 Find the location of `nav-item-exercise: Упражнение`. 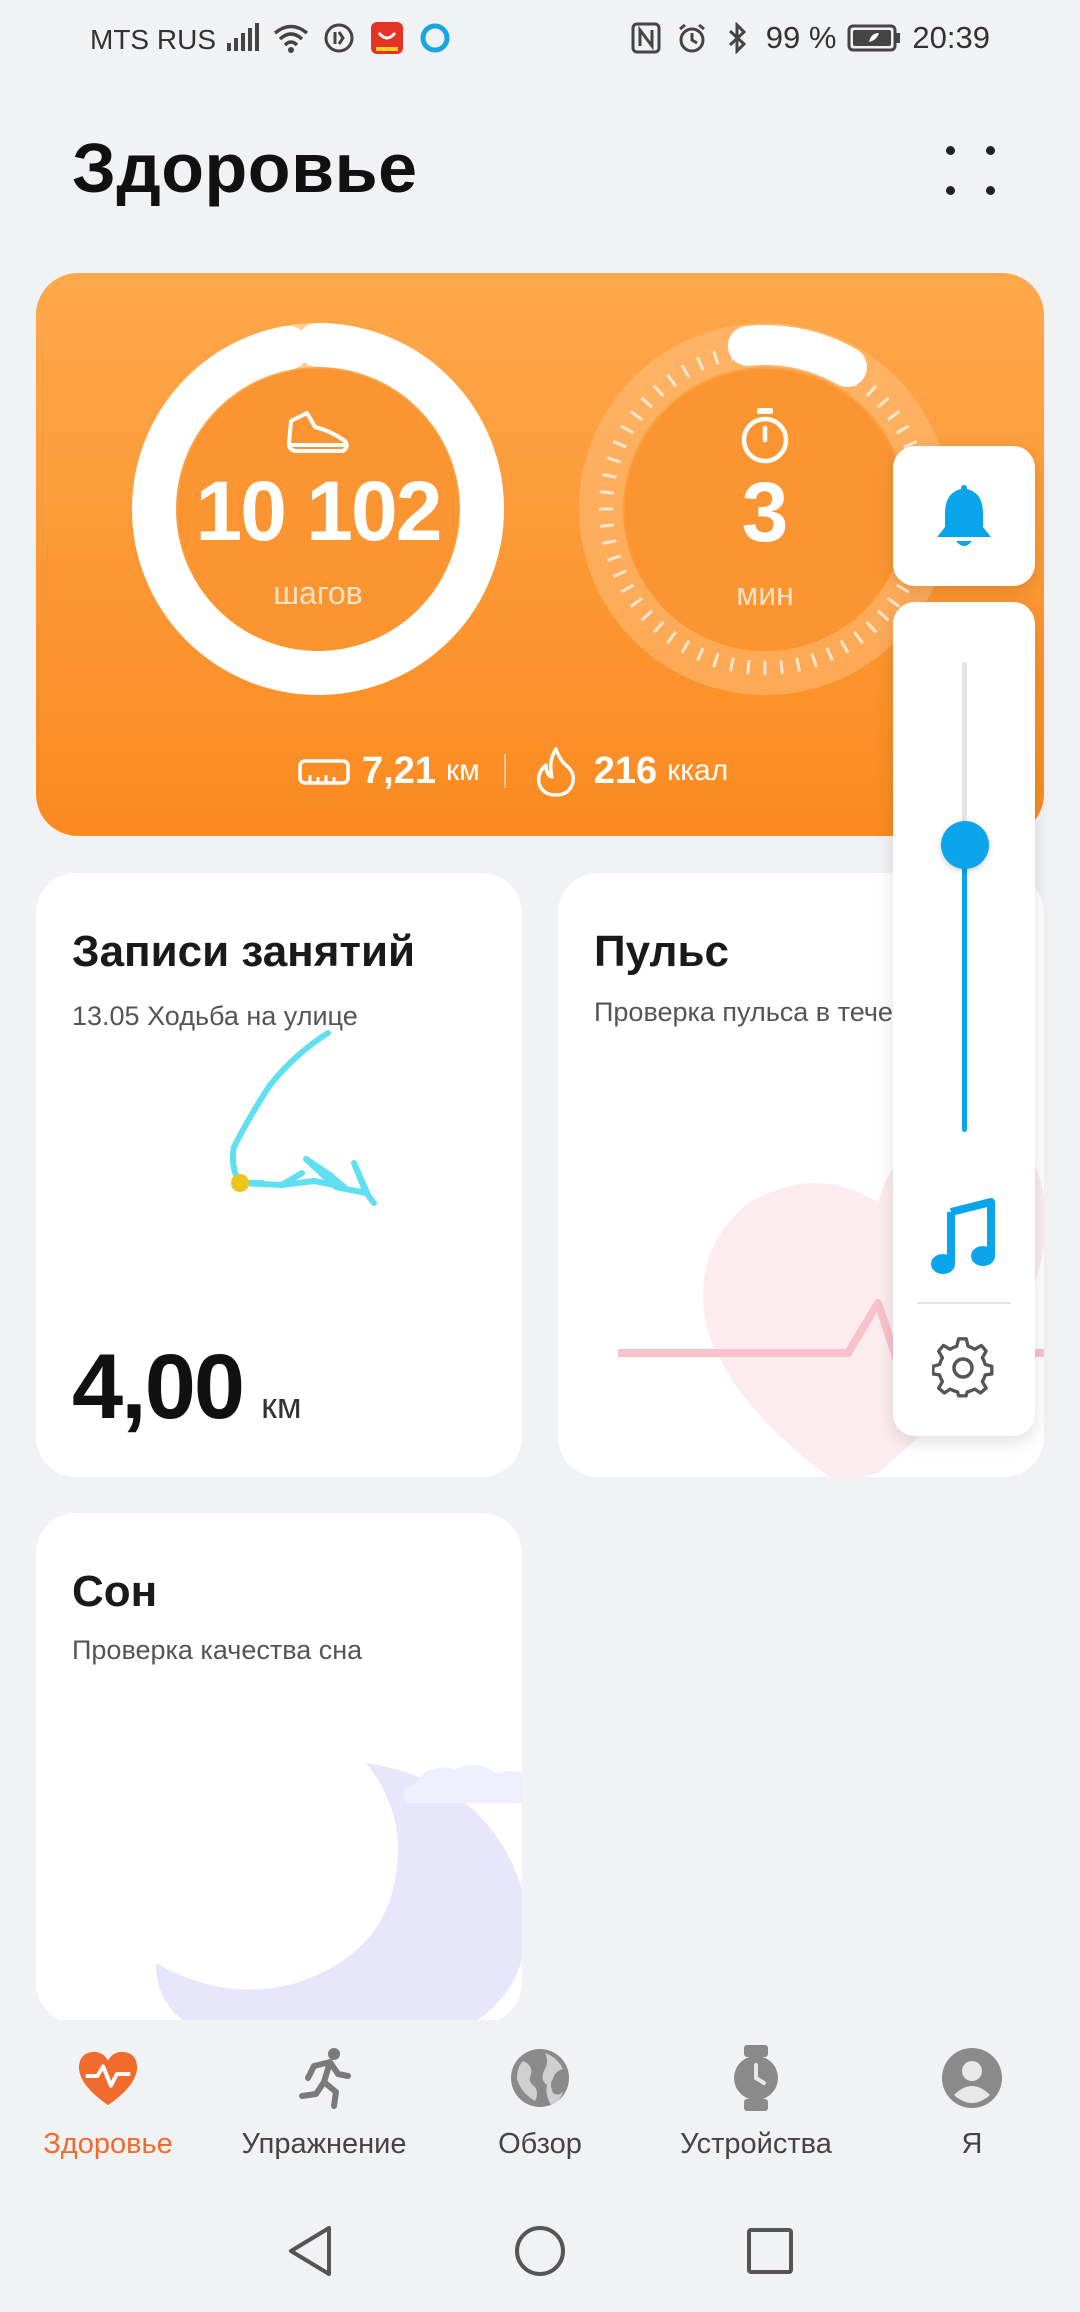

nav-item-exercise: Упражнение is located at coordinates (324, 2105).